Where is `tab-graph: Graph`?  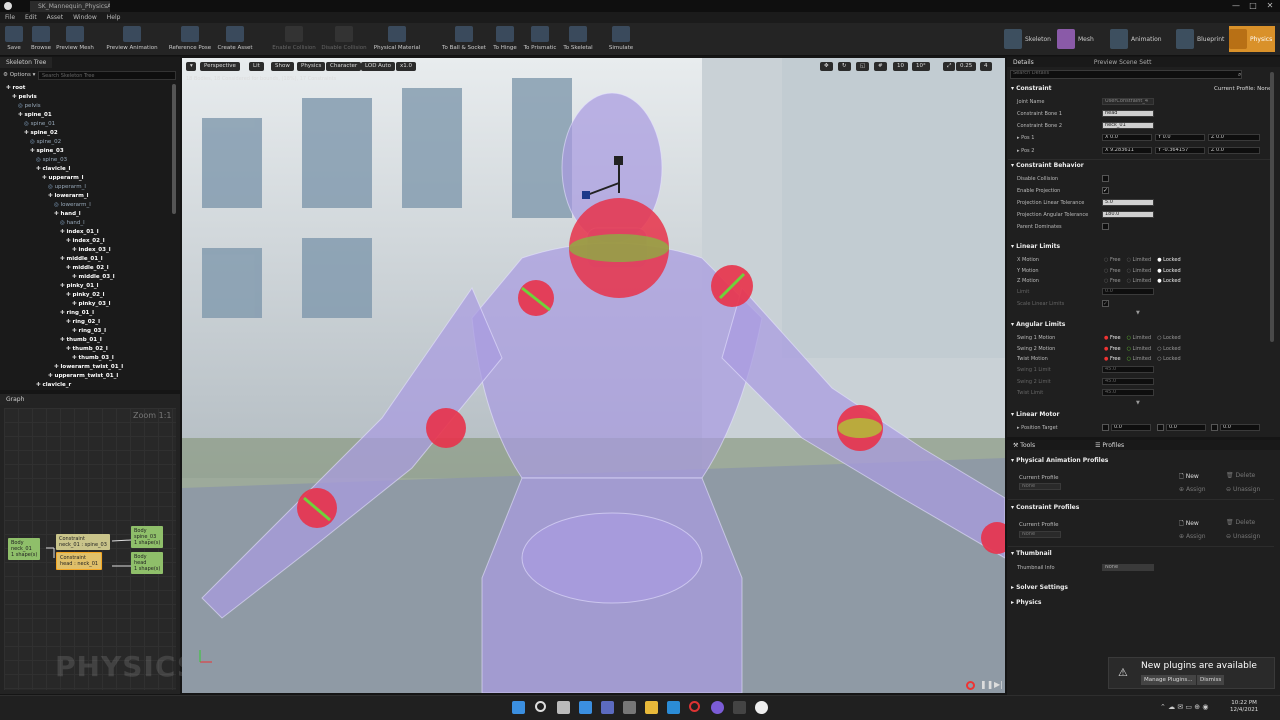
tab-graph: Graph is located at coordinates (15, 399).